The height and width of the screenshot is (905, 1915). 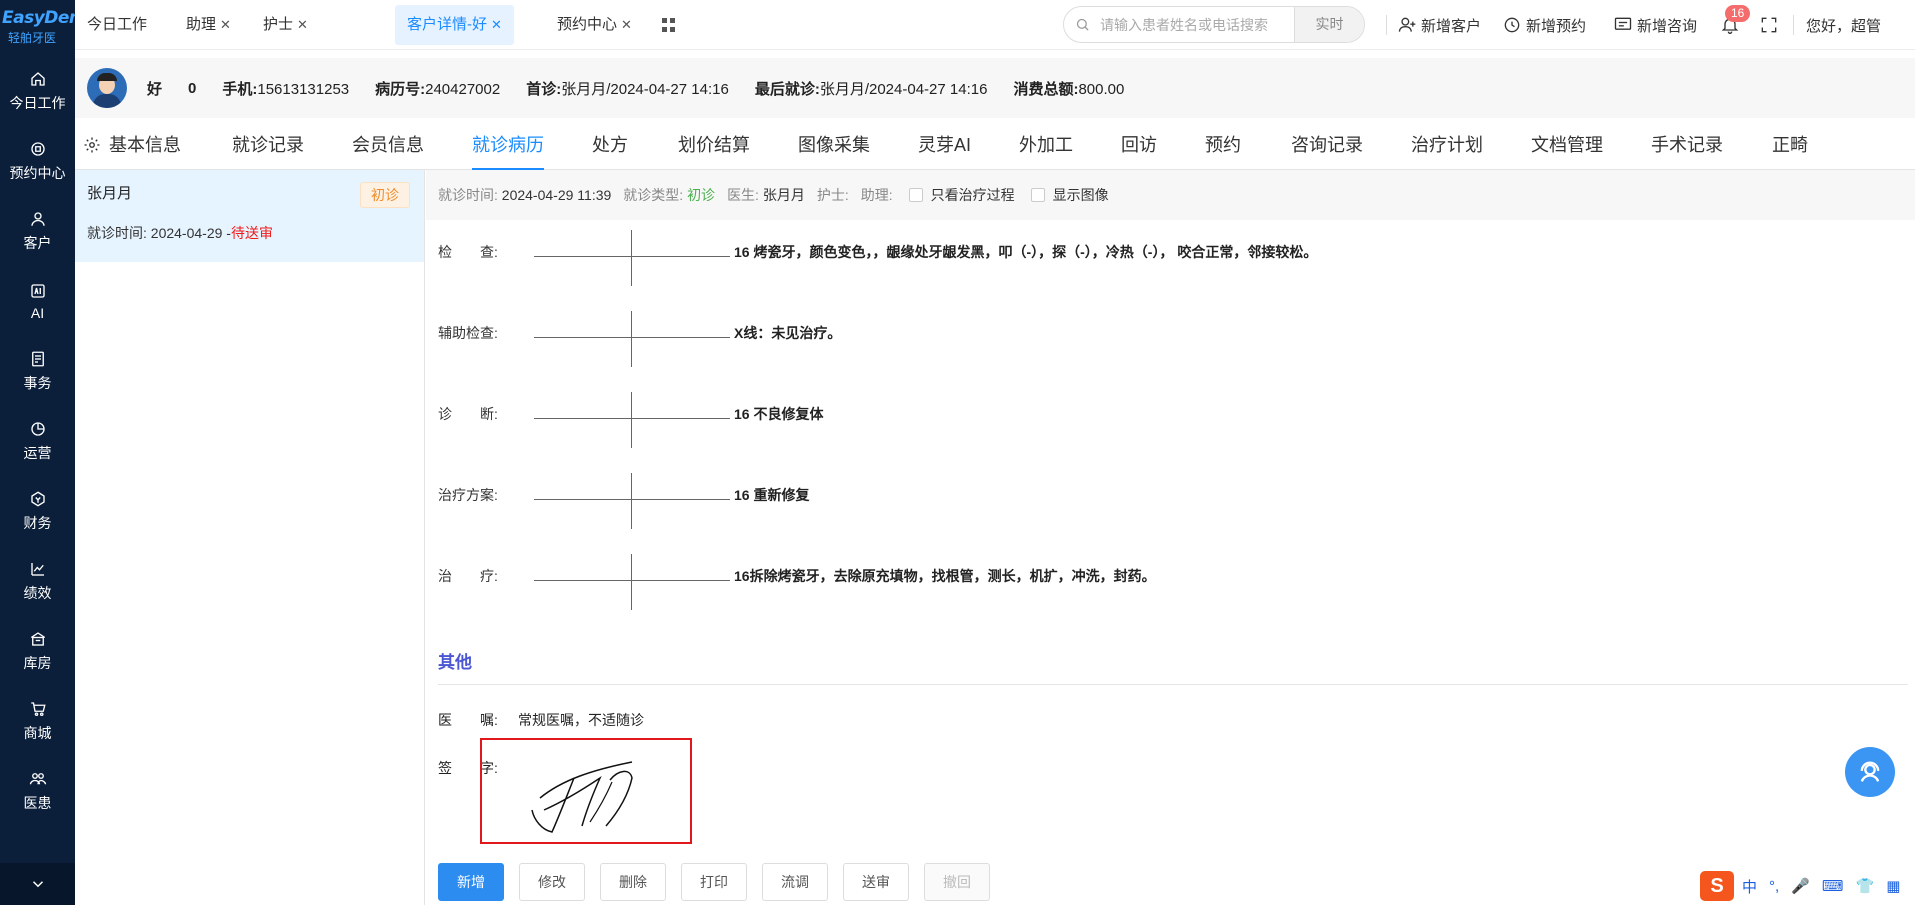 What do you see at coordinates (471, 882) in the screenshot?
I see `add-button: 新增` at bounding box center [471, 882].